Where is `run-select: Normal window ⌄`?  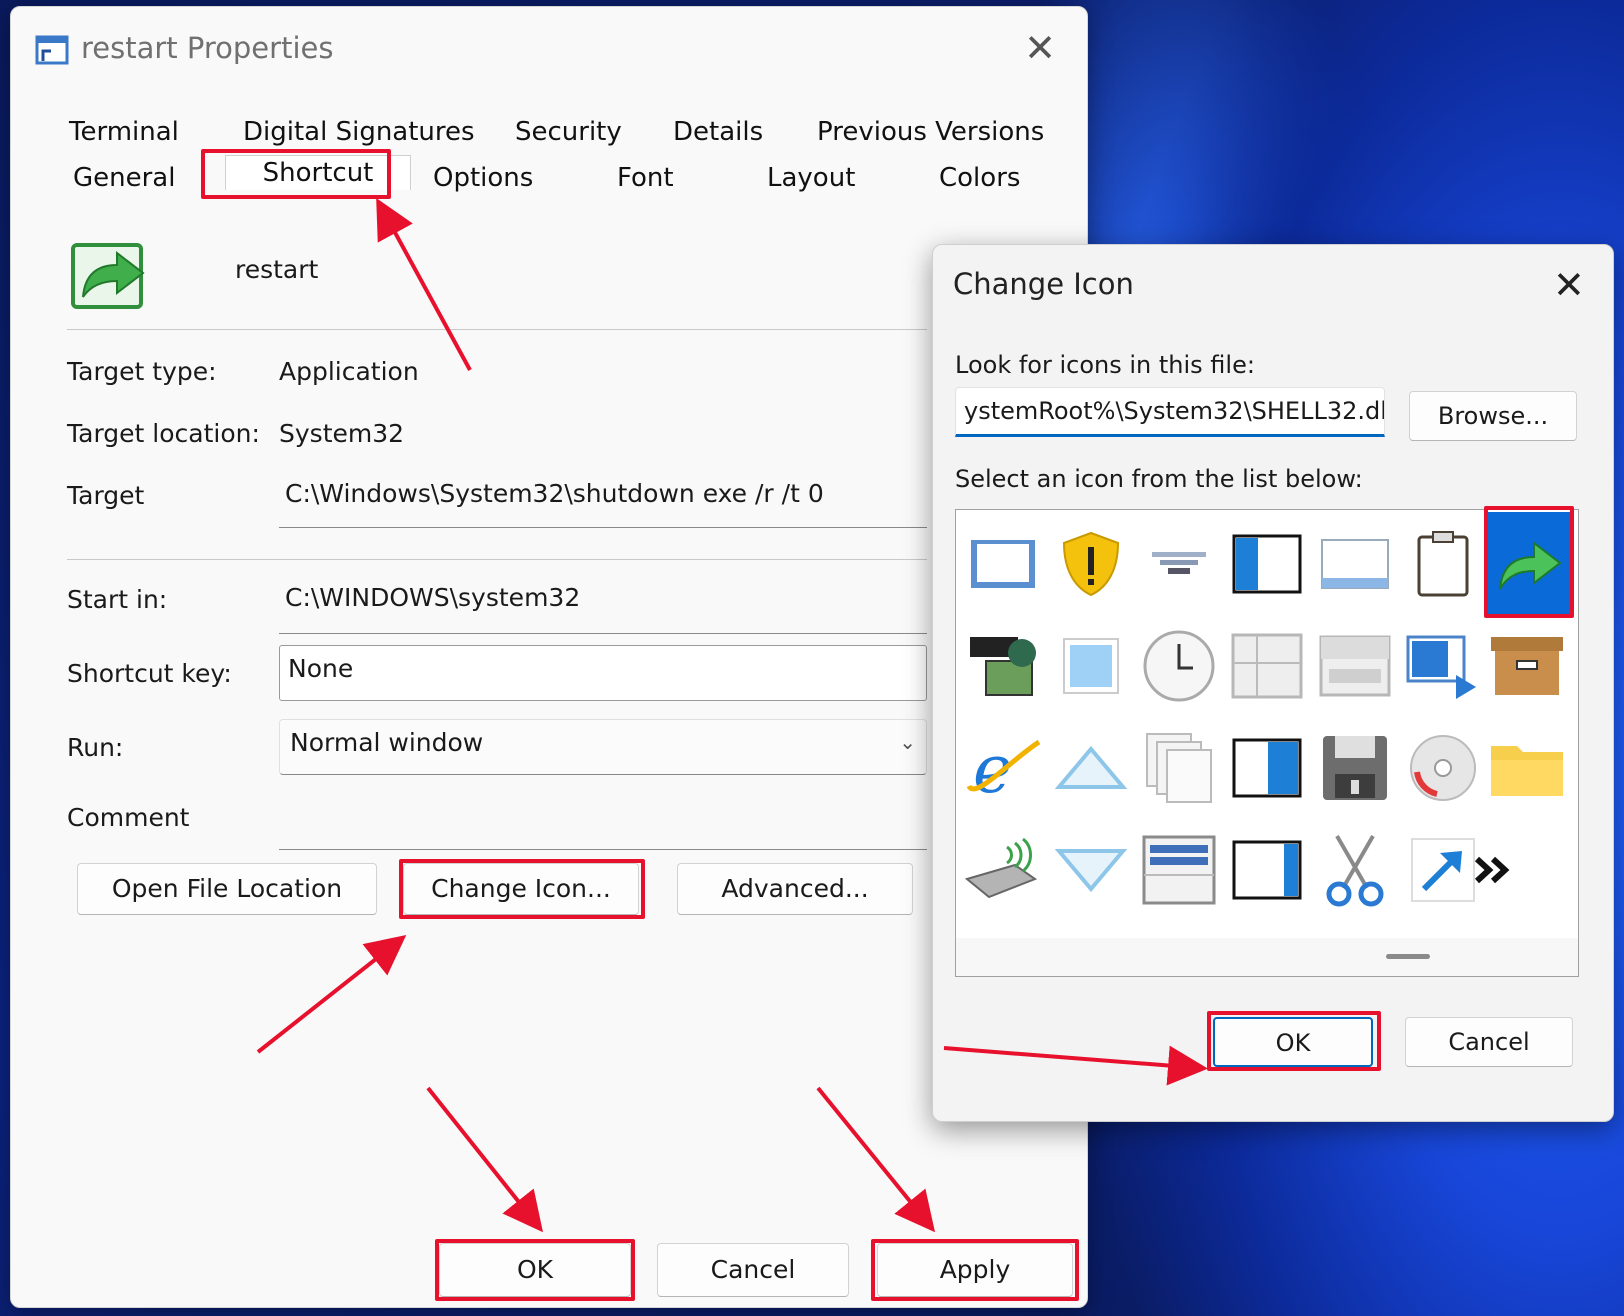
run-select: Normal window ⌄ is located at coordinates (603, 747).